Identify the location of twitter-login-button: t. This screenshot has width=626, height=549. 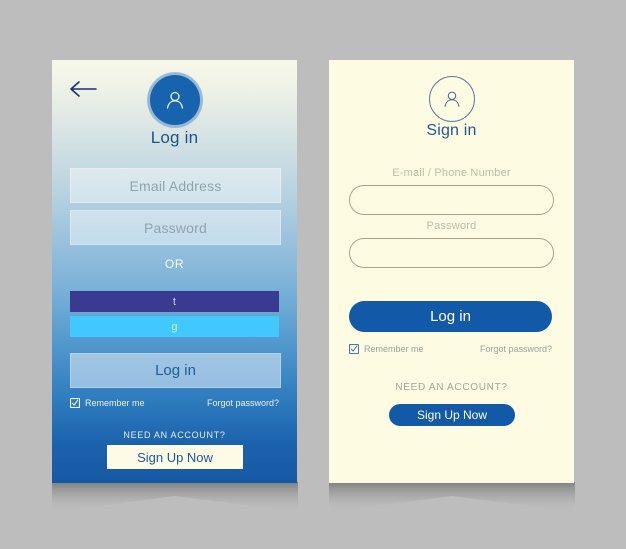
(174, 301).